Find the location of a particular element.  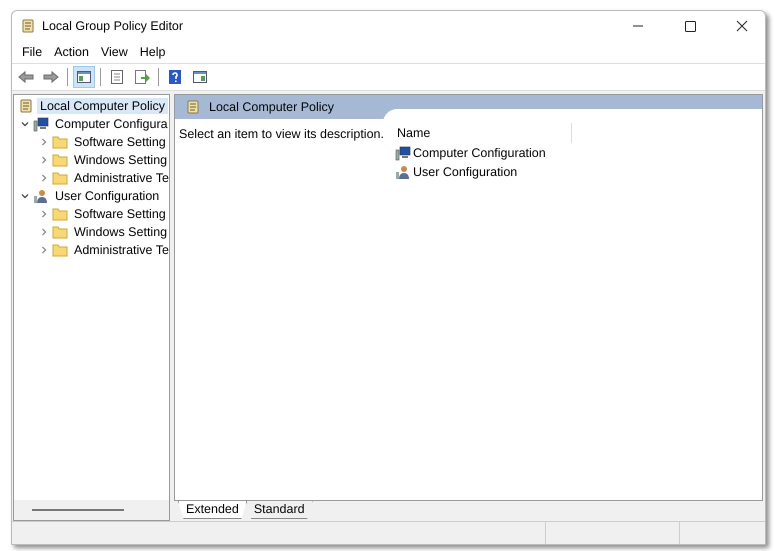

tree-item: Local Computer Policy is located at coordinates (102, 106).